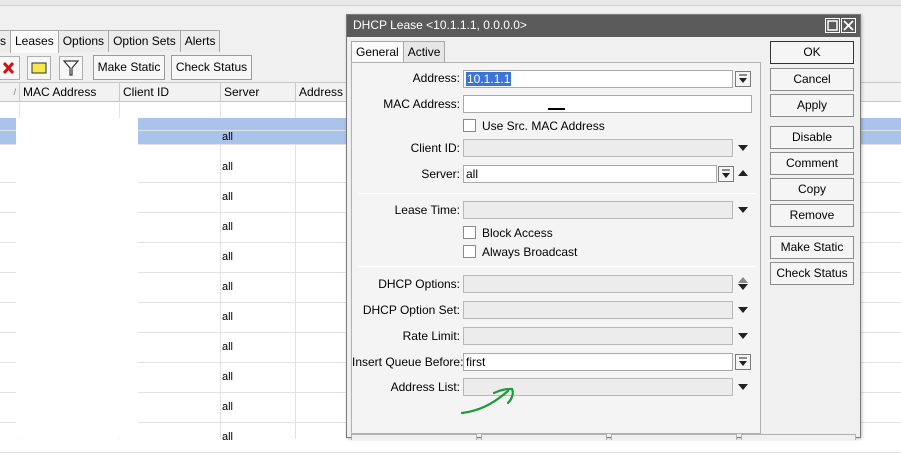  Describe the element at coordinates (421, 104) in the screenshot. I see `mac-address-label: MAC Address:` at that location.